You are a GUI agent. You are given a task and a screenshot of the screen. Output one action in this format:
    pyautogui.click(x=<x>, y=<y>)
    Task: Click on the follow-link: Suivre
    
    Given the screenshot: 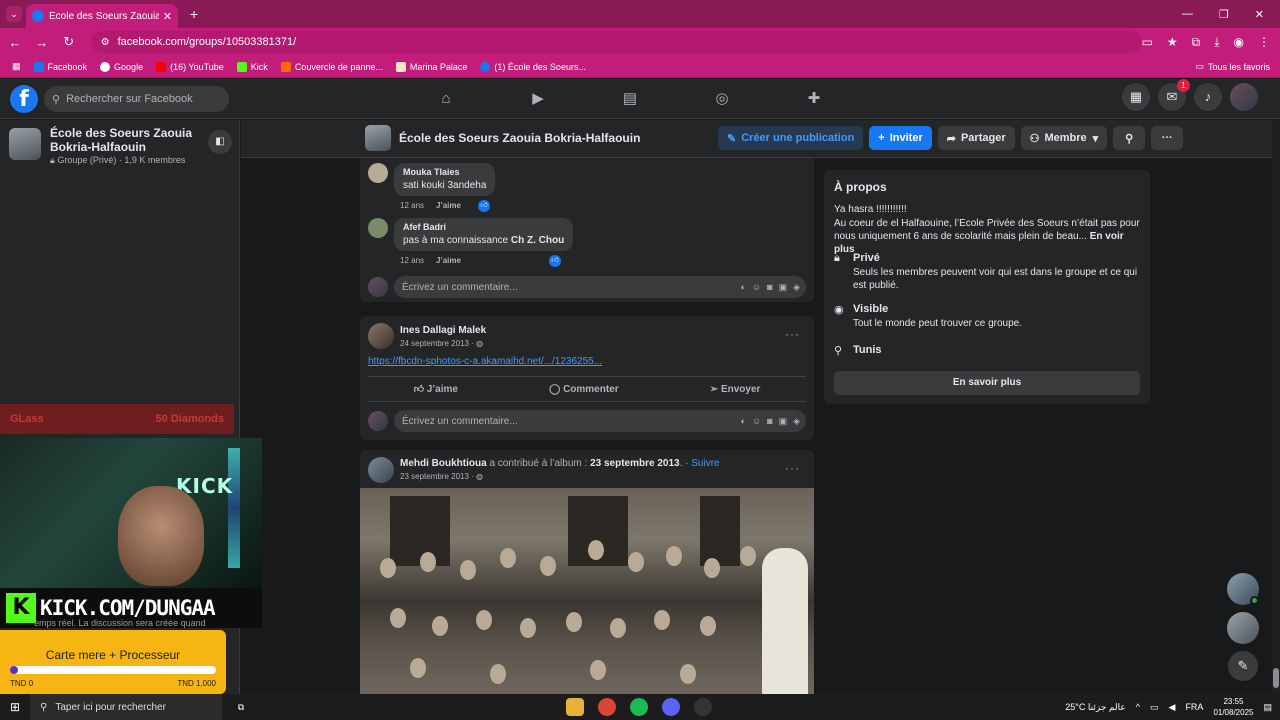 What is the action you would take?
    pyautogui.click(x=705, y=463)
    